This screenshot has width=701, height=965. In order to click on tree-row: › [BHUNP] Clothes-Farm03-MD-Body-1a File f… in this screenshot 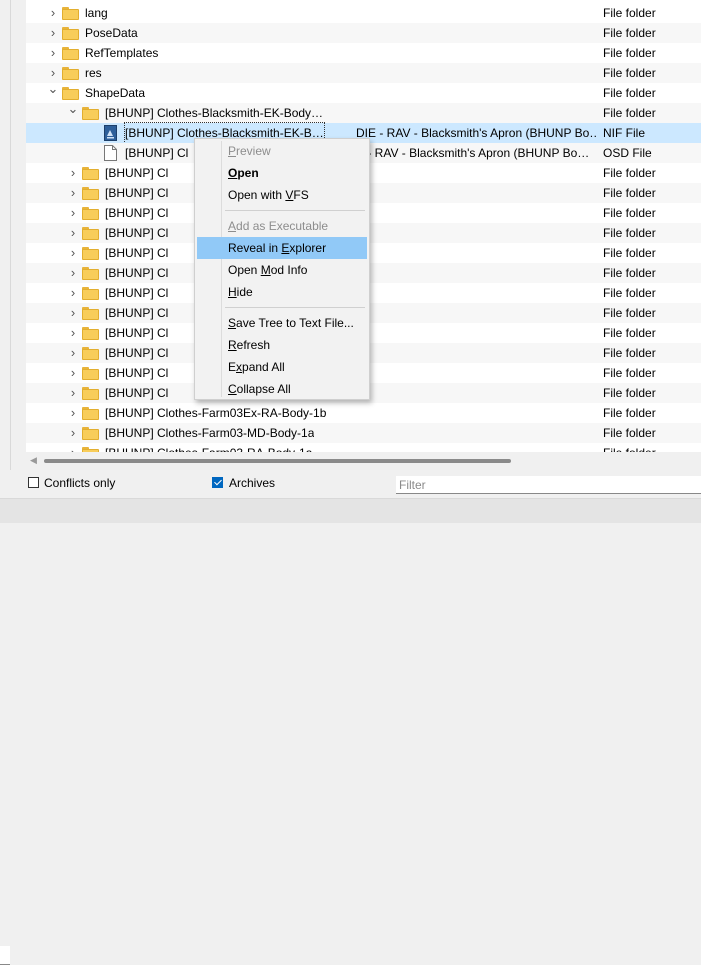, I will do `click(363, 433)`.